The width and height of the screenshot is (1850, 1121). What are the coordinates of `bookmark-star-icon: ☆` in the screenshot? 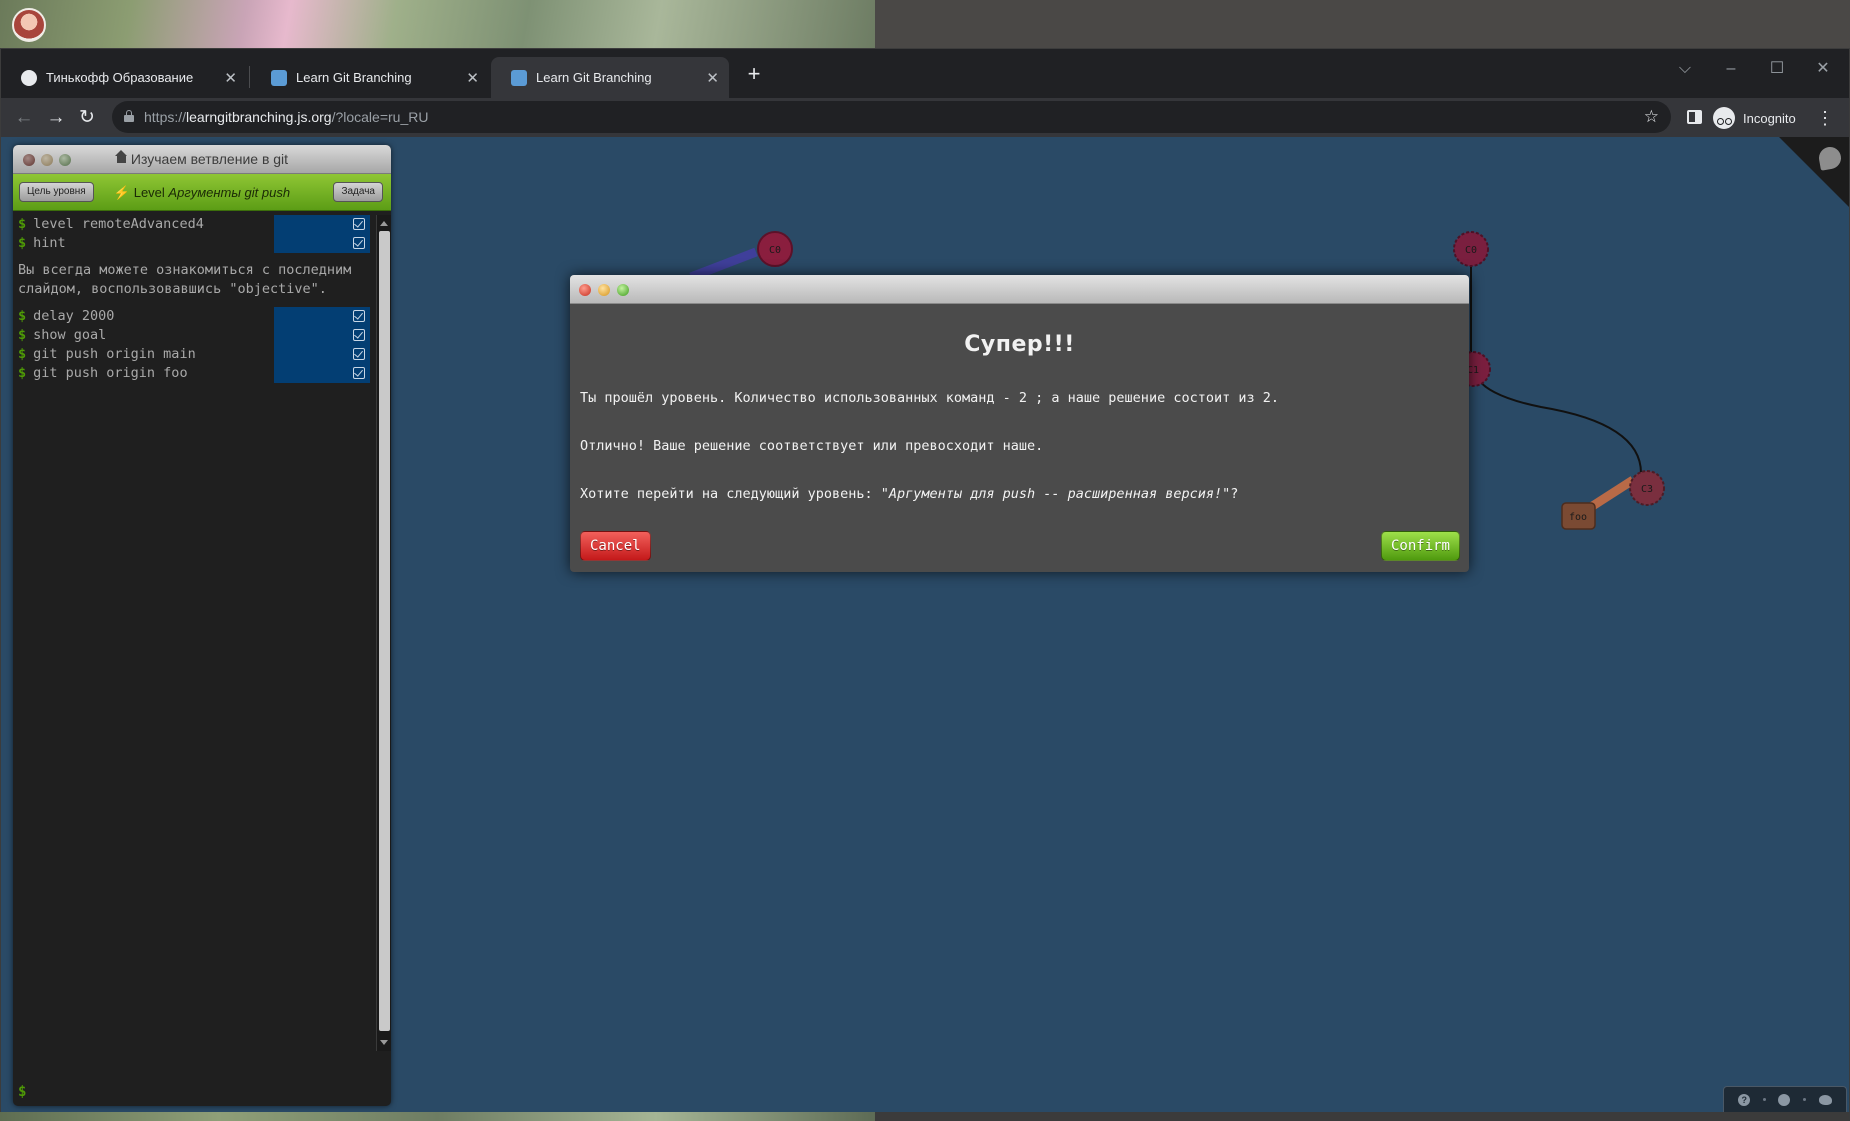 It's located at (1651, 117).